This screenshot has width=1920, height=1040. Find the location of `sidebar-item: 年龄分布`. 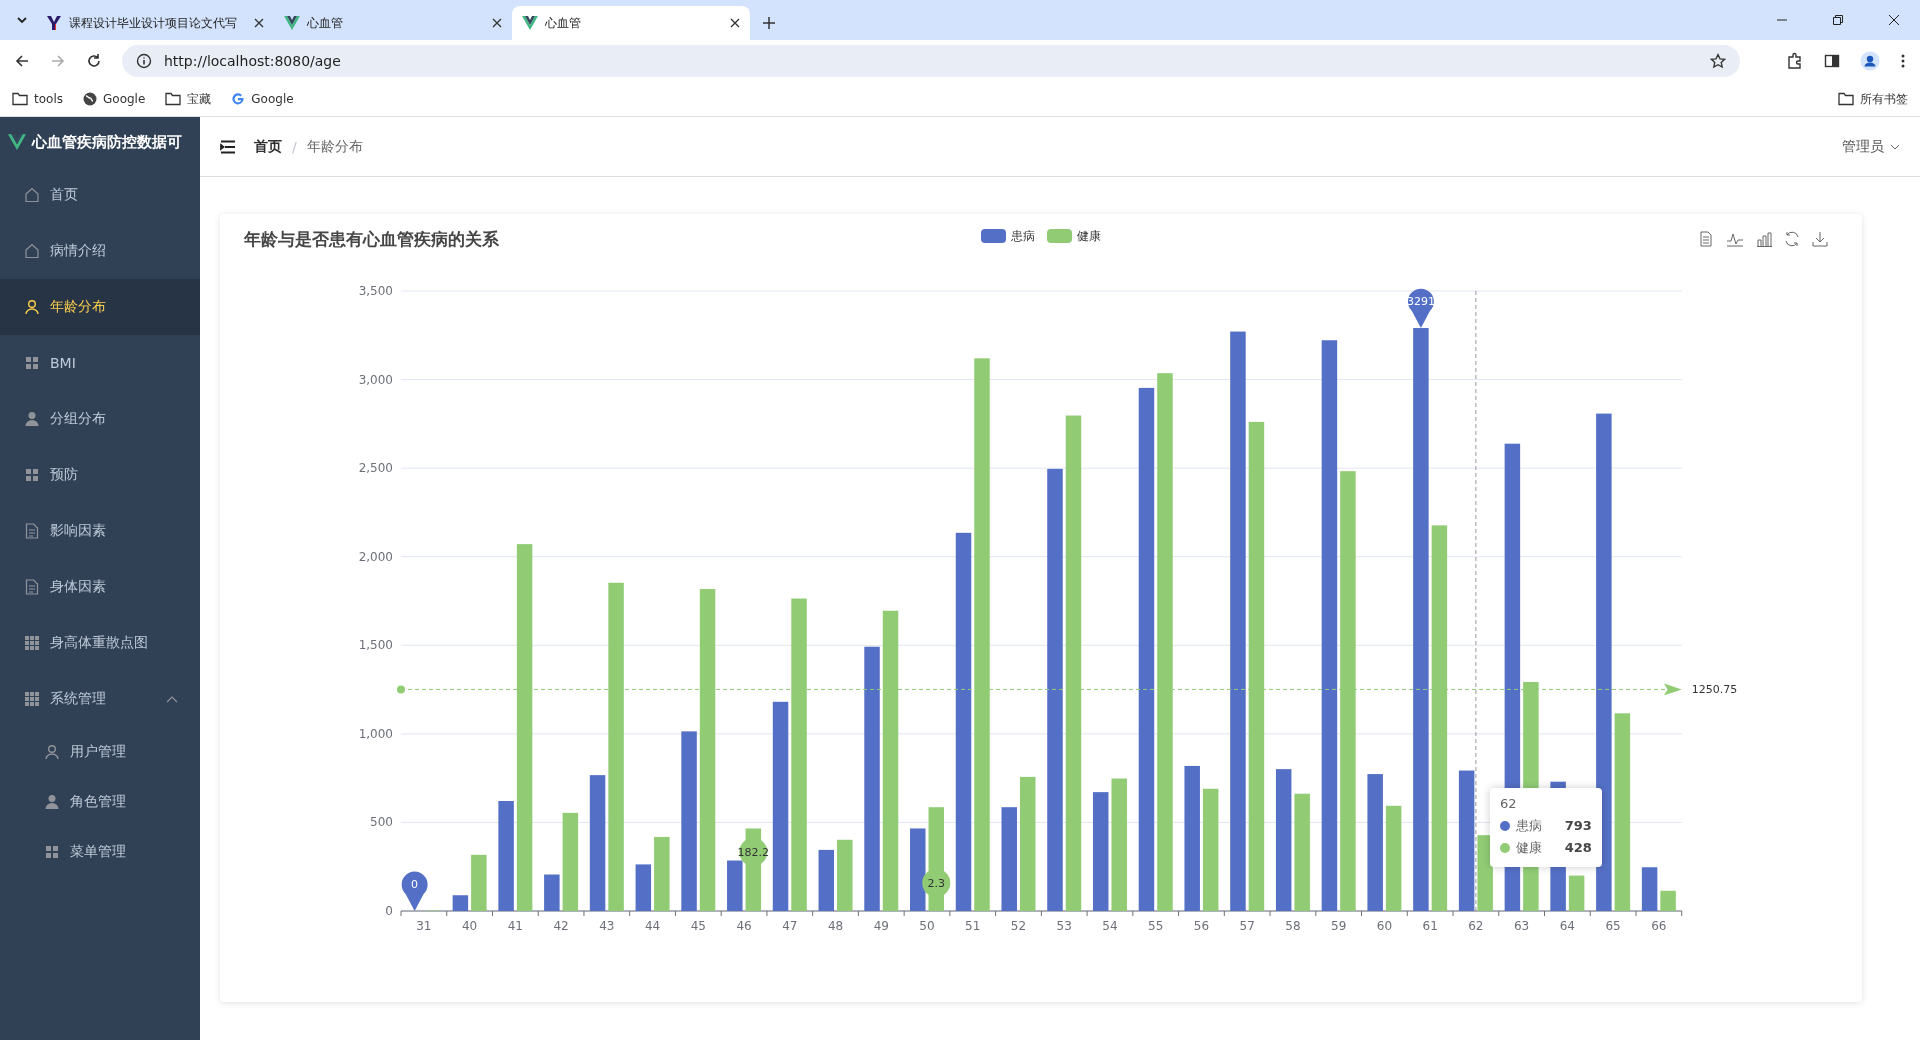

sidebar-item: 年龄分布 is located at coordinates (100, 307).